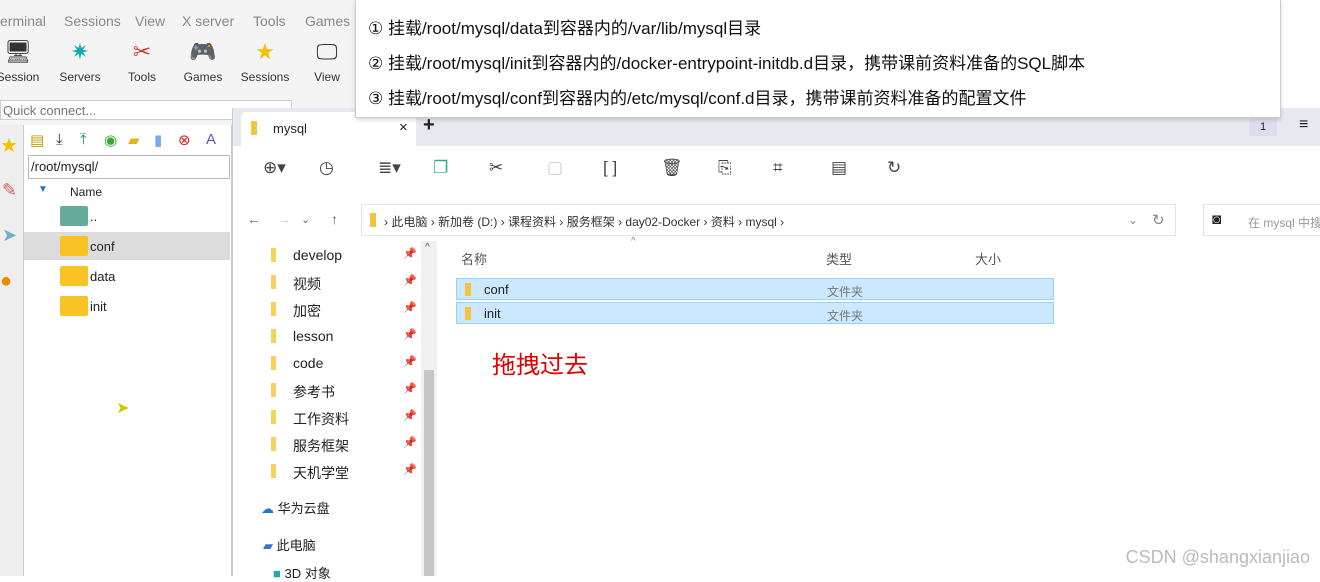 The width and height of the screenshot is (1320, 582). Describe the element at coordinates (409, 222) in the screenshot. I see `breadcrumb-item: 此电脑` at that location.